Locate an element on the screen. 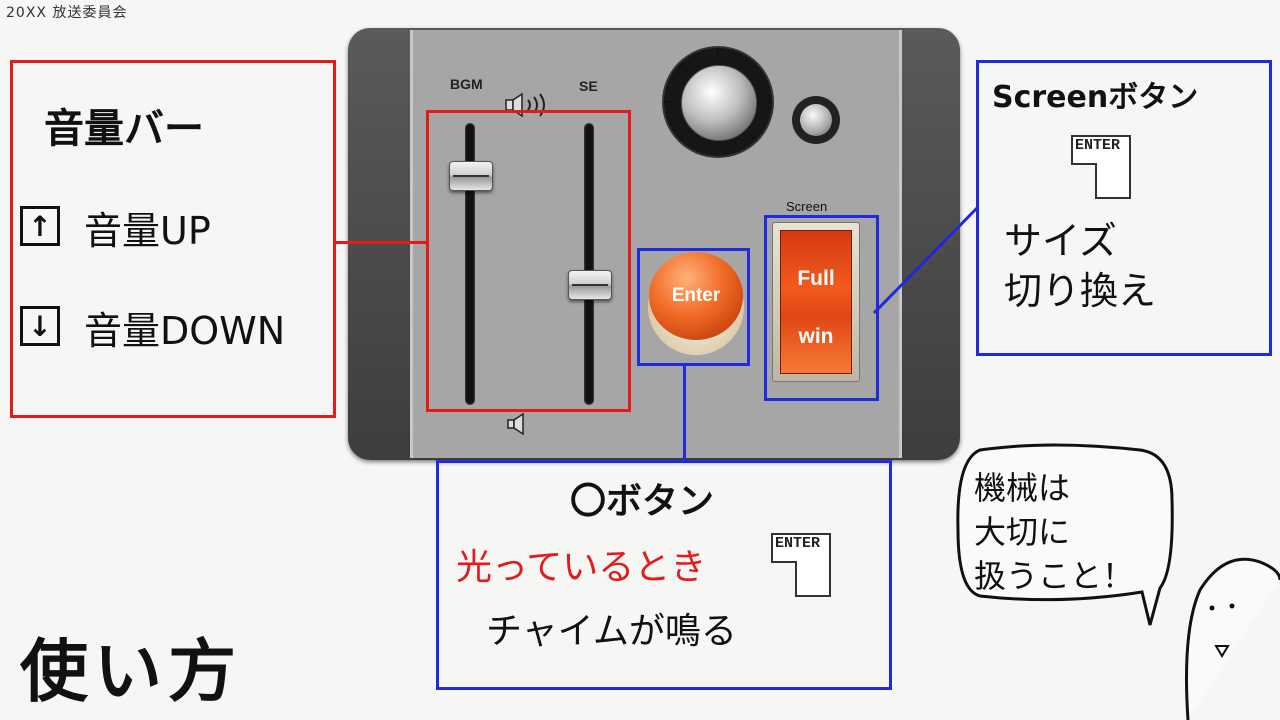  slider-highlight-box is located at coordinates (528, 261).